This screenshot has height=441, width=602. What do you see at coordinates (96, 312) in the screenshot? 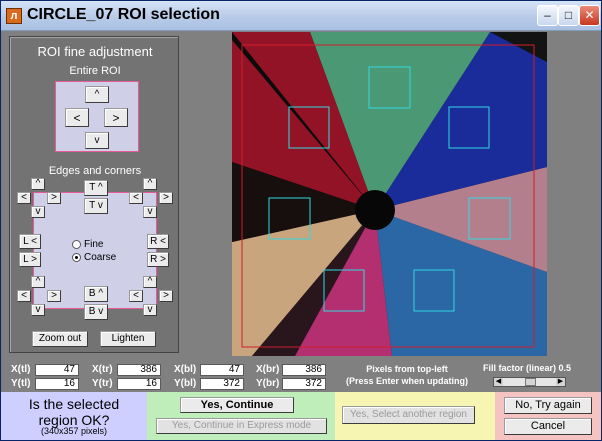
I see `bottom-down-button: B v` at bounding box center [96, 312].